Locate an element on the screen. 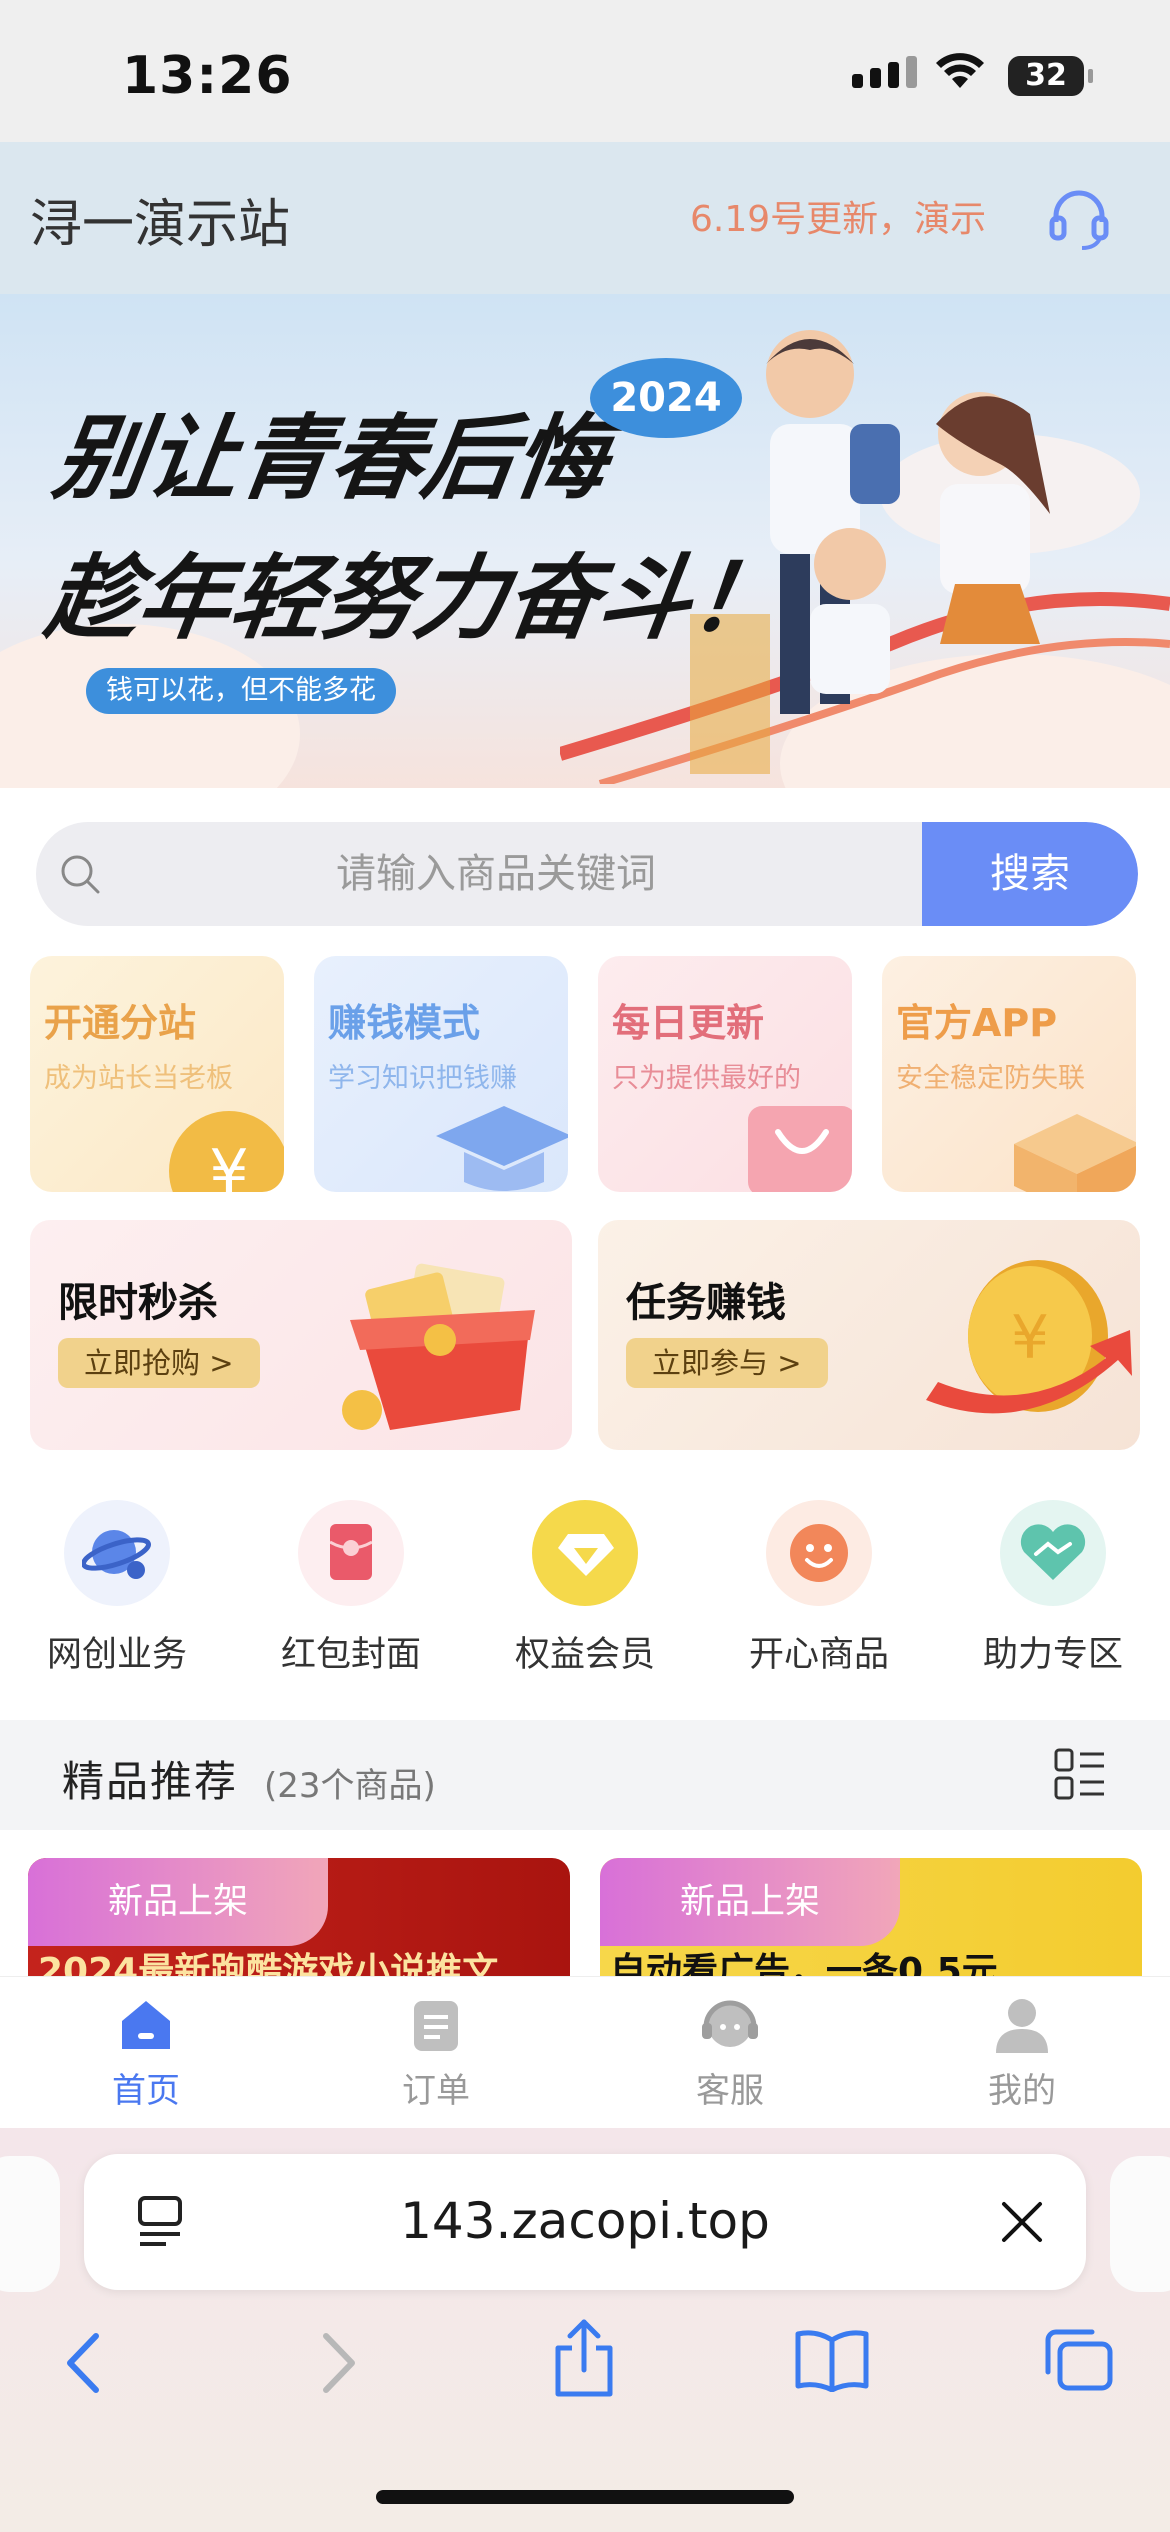  quick-entry-label: 助力专区 is located at coordinates (1052, 1655).